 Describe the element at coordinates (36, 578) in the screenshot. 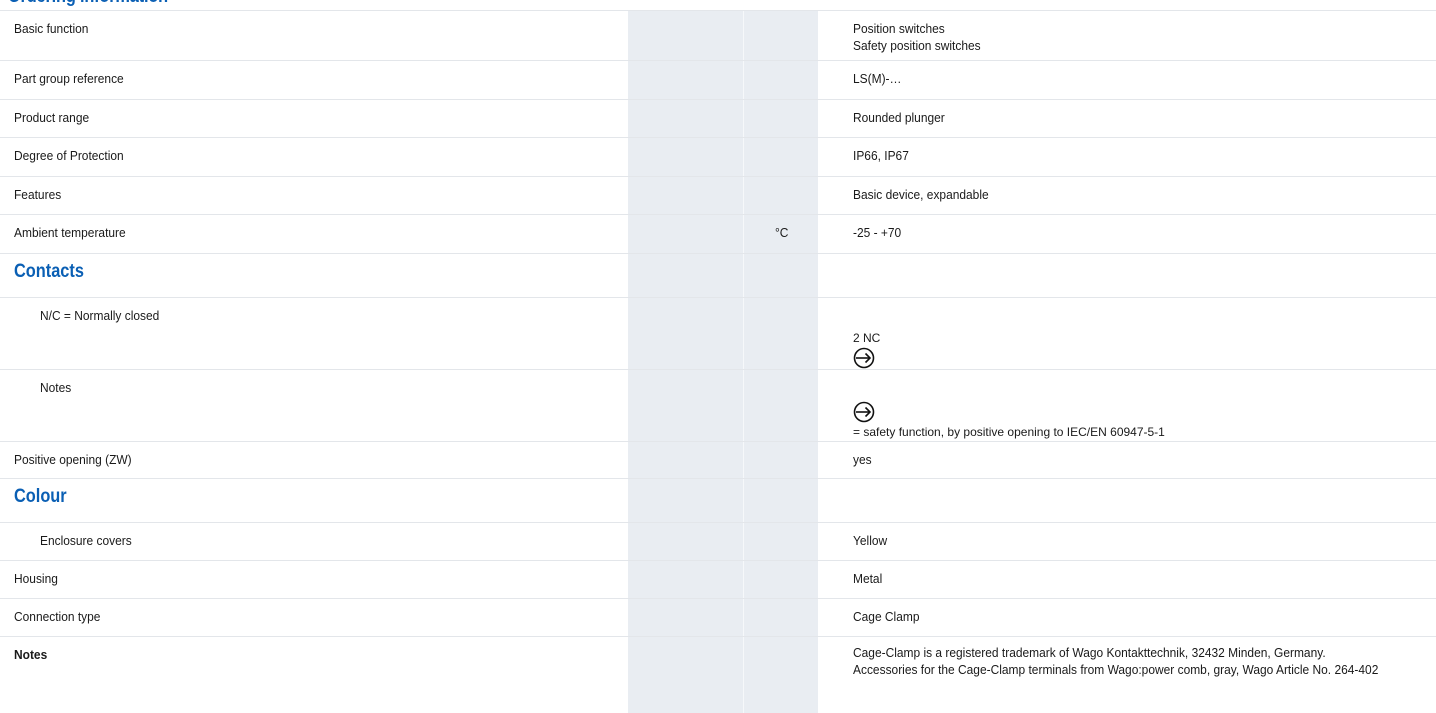

I see `row-label: Housing` at that location.